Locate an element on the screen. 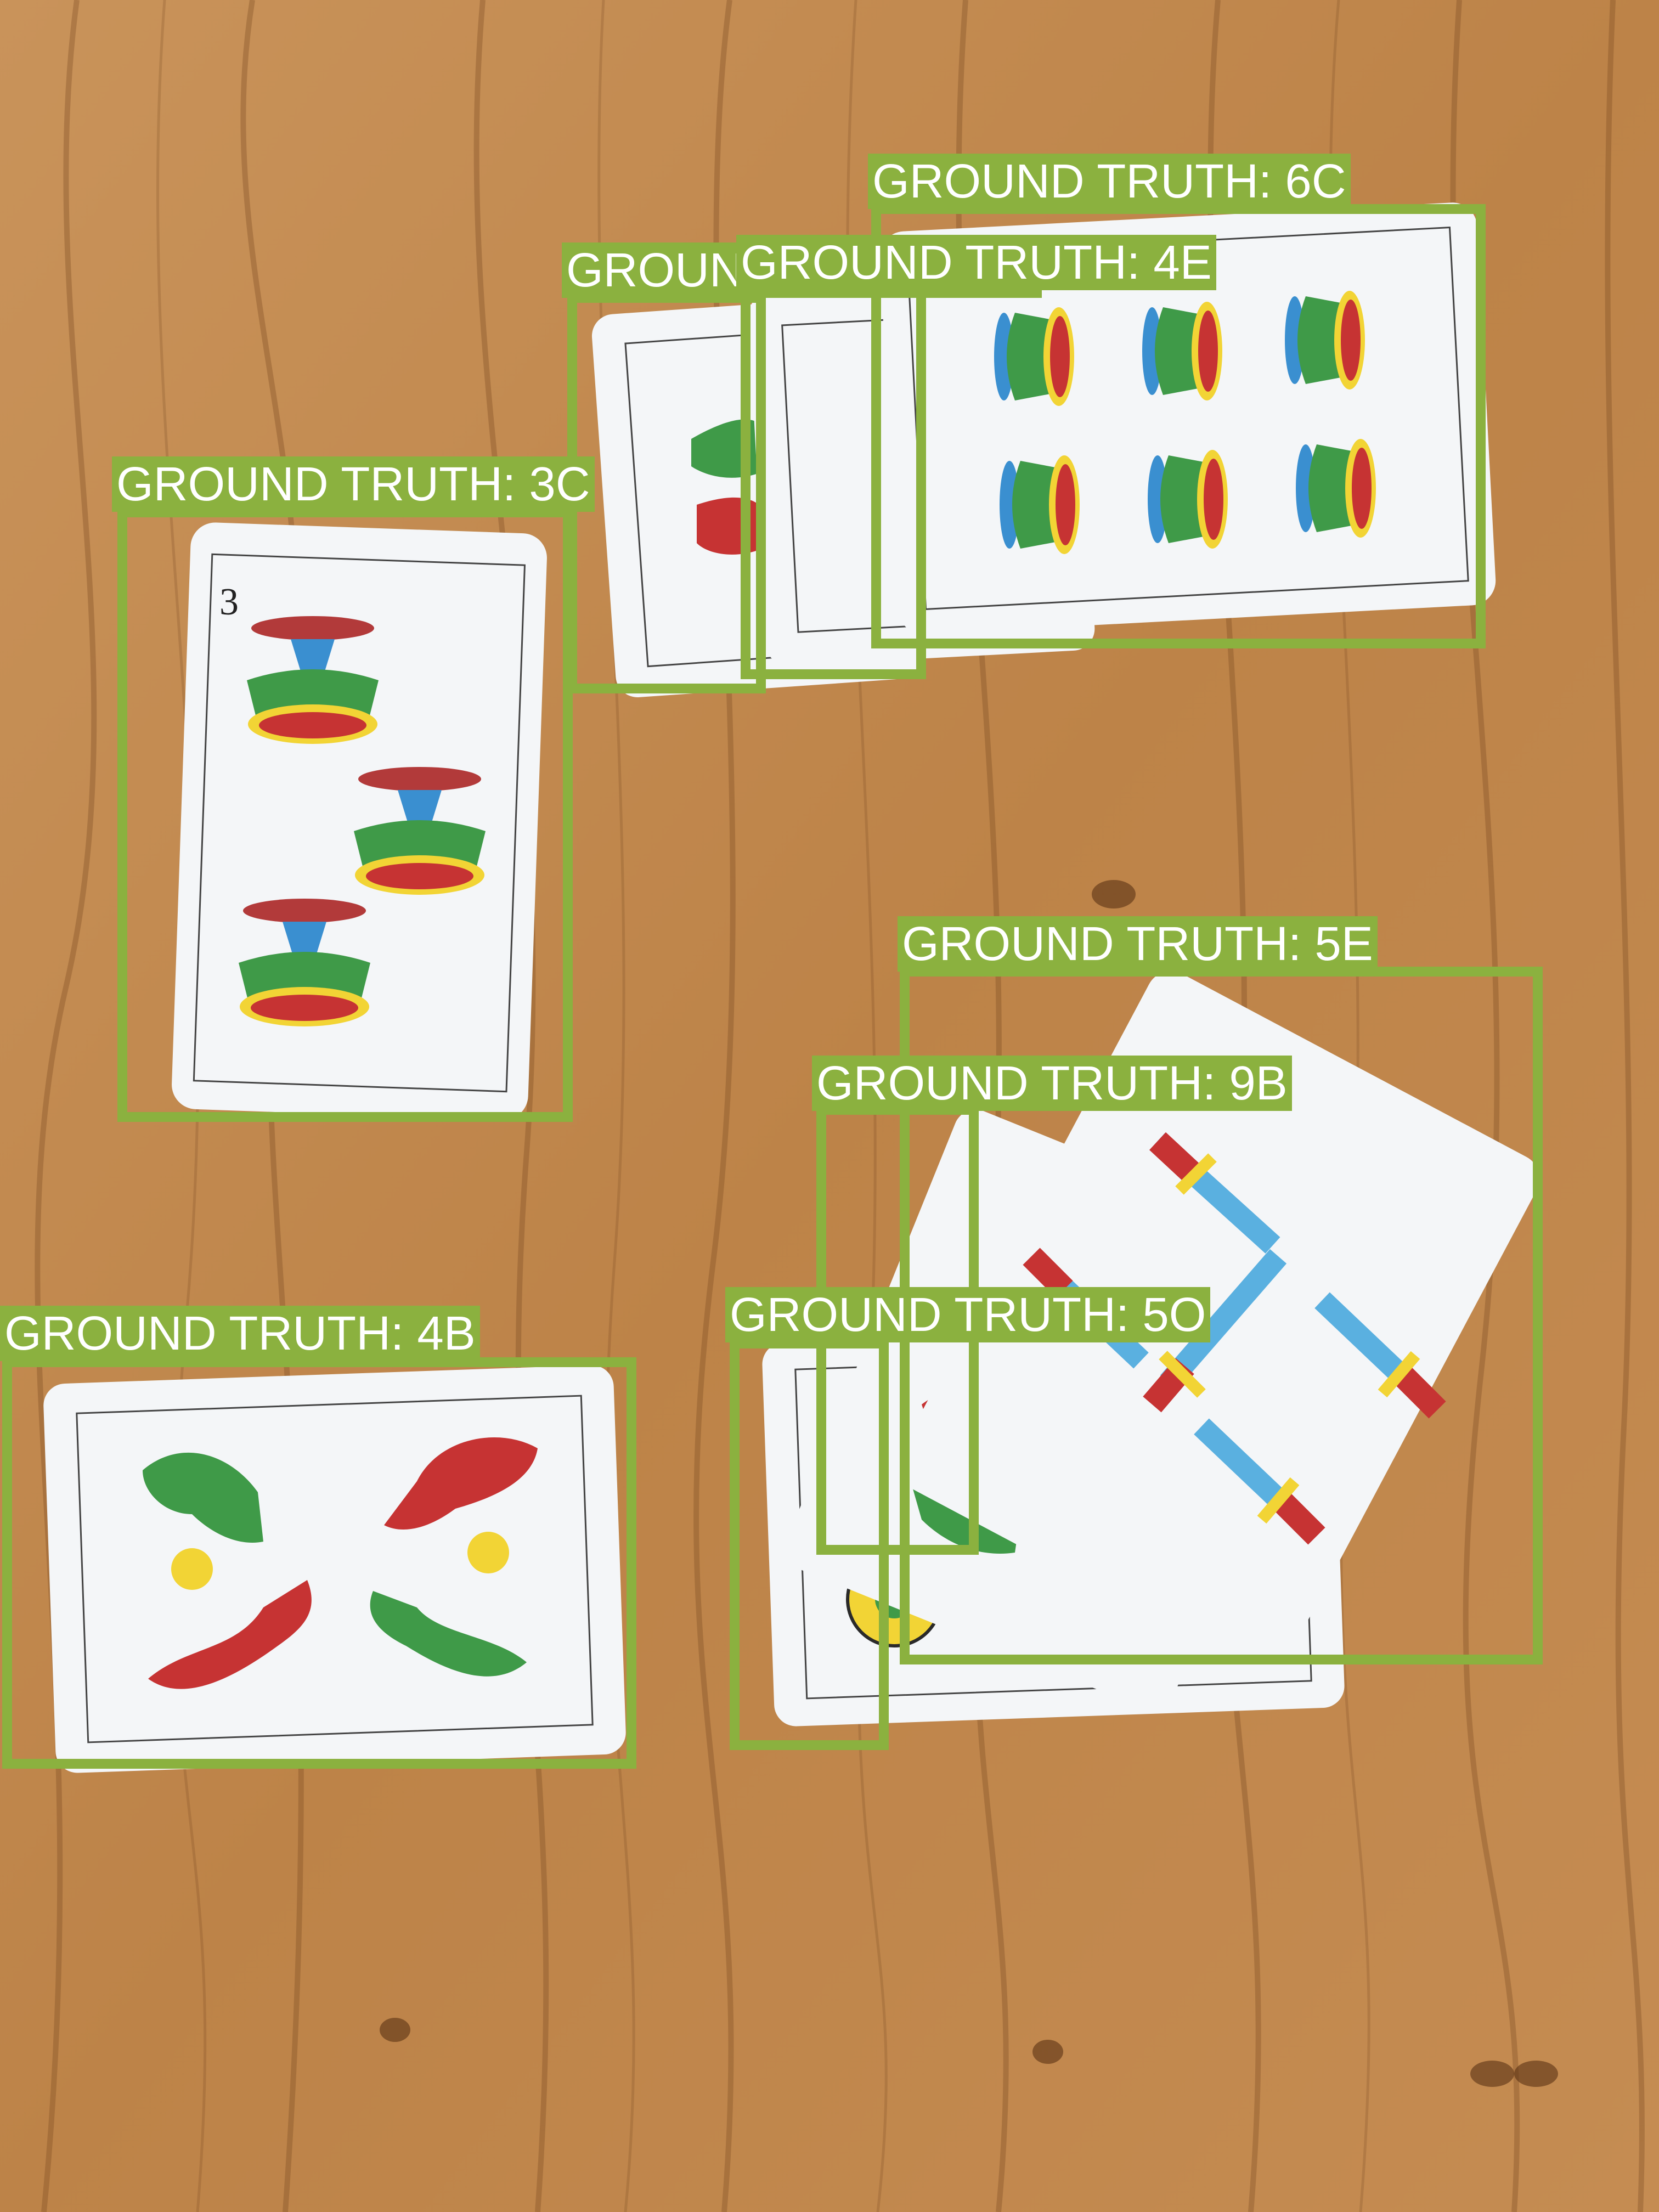 The image size is (1659, 2212). label-9b: GROUND TRUTH: 9B is located at coordinates (1052, 1083).